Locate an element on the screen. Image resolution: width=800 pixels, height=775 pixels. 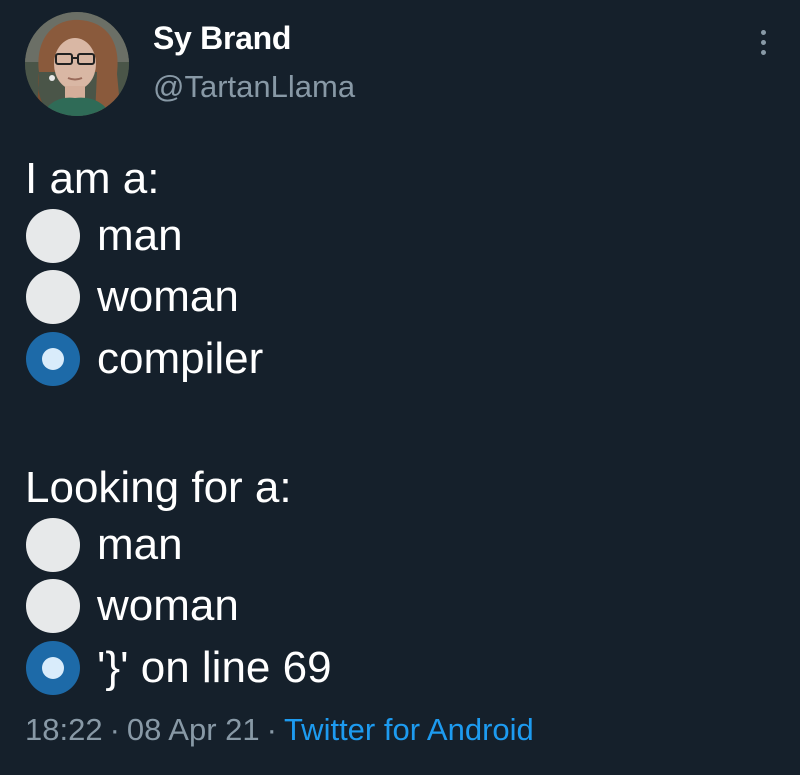
more-options-button is located at coordinates (763, 42).